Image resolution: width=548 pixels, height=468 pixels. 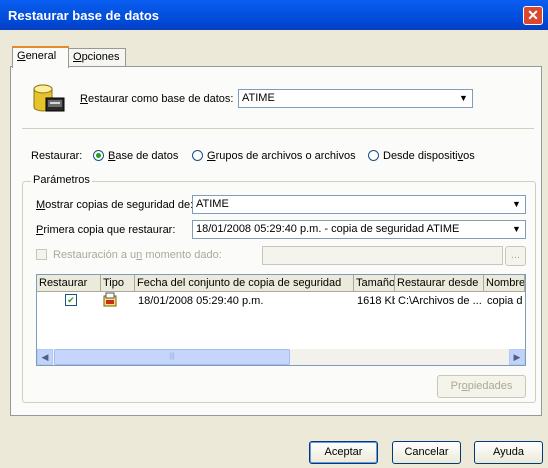 What do you see at coordinates (278, 128) in the screenshot?
I see `separator` at bounding box center [278, 128].